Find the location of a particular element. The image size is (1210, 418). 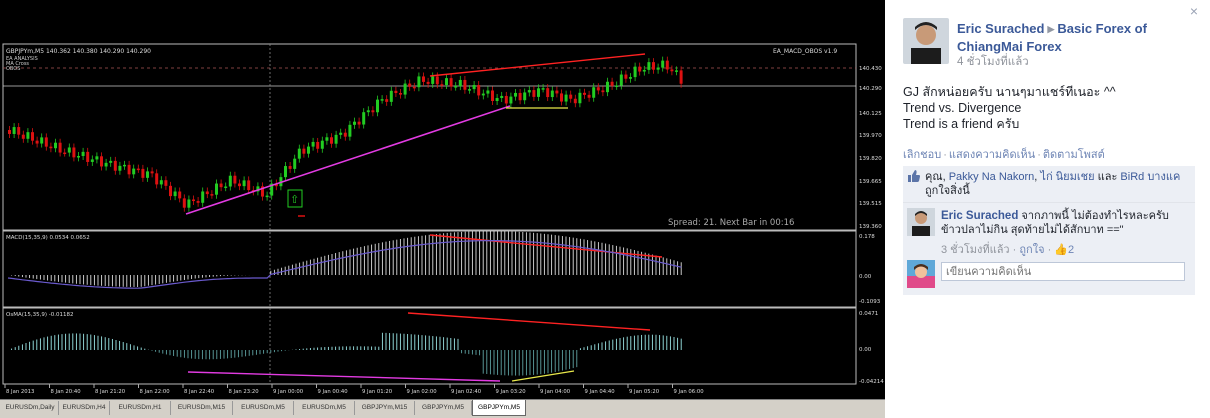

comment-meta: 3 ชั่วโมงที่แล้ว · ถูกใจ · 👍2 is located at coordinates (1008, 250).